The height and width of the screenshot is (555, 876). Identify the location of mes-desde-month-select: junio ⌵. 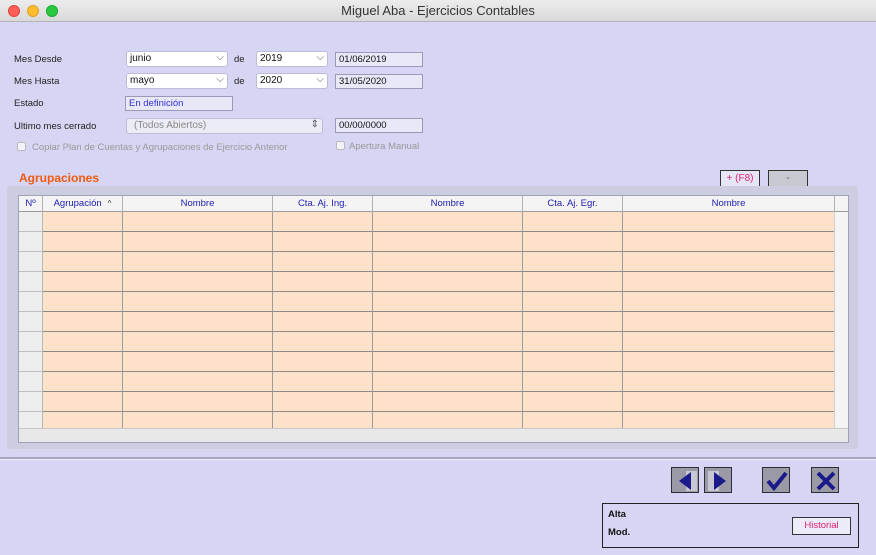
(177, 59).